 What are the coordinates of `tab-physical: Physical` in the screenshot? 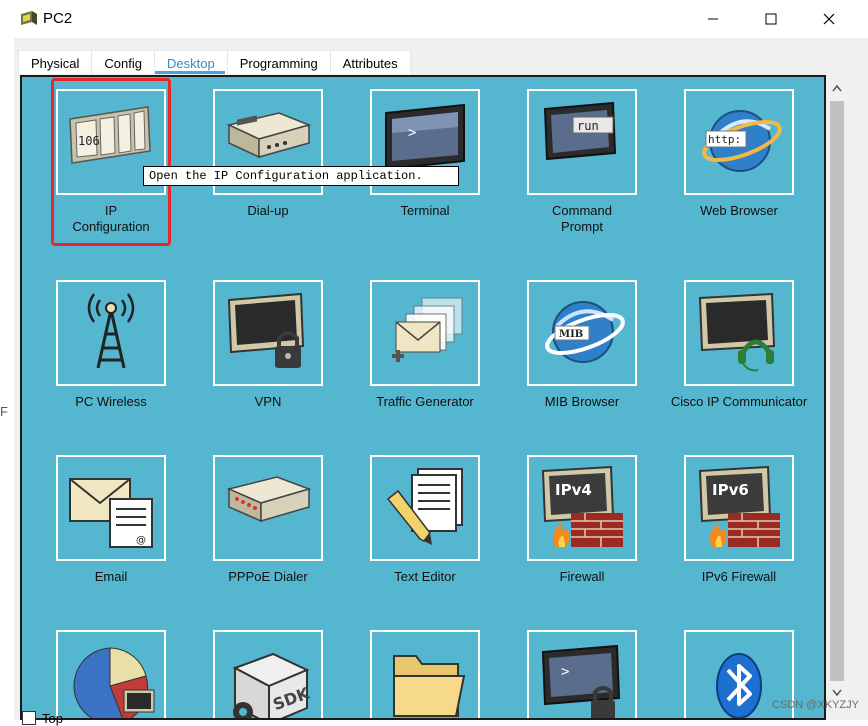 It's located at (55, 62).